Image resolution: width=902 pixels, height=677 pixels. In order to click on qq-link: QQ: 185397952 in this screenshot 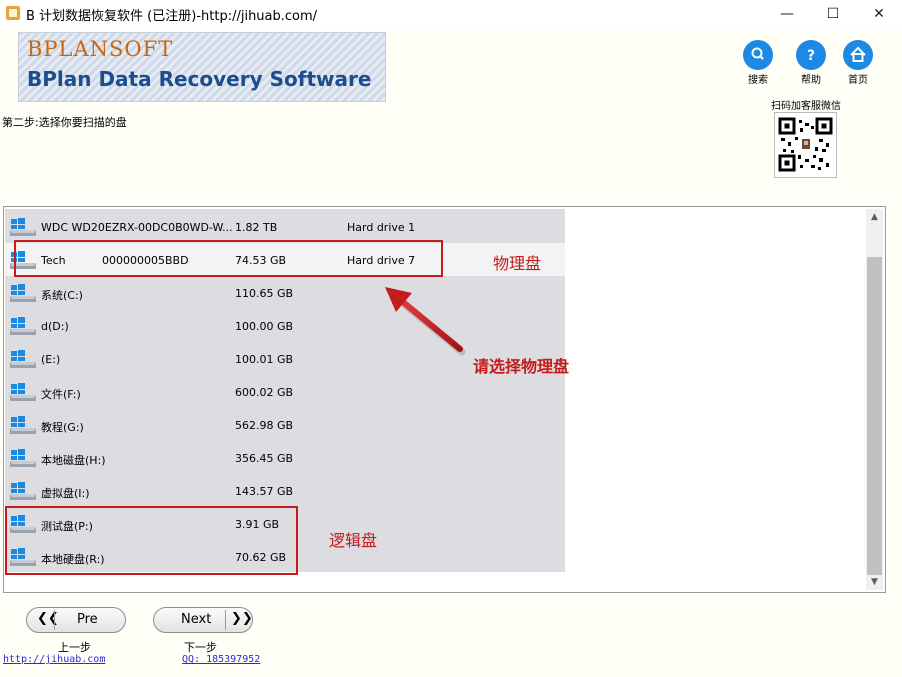, I will do `click(221, 659)`.